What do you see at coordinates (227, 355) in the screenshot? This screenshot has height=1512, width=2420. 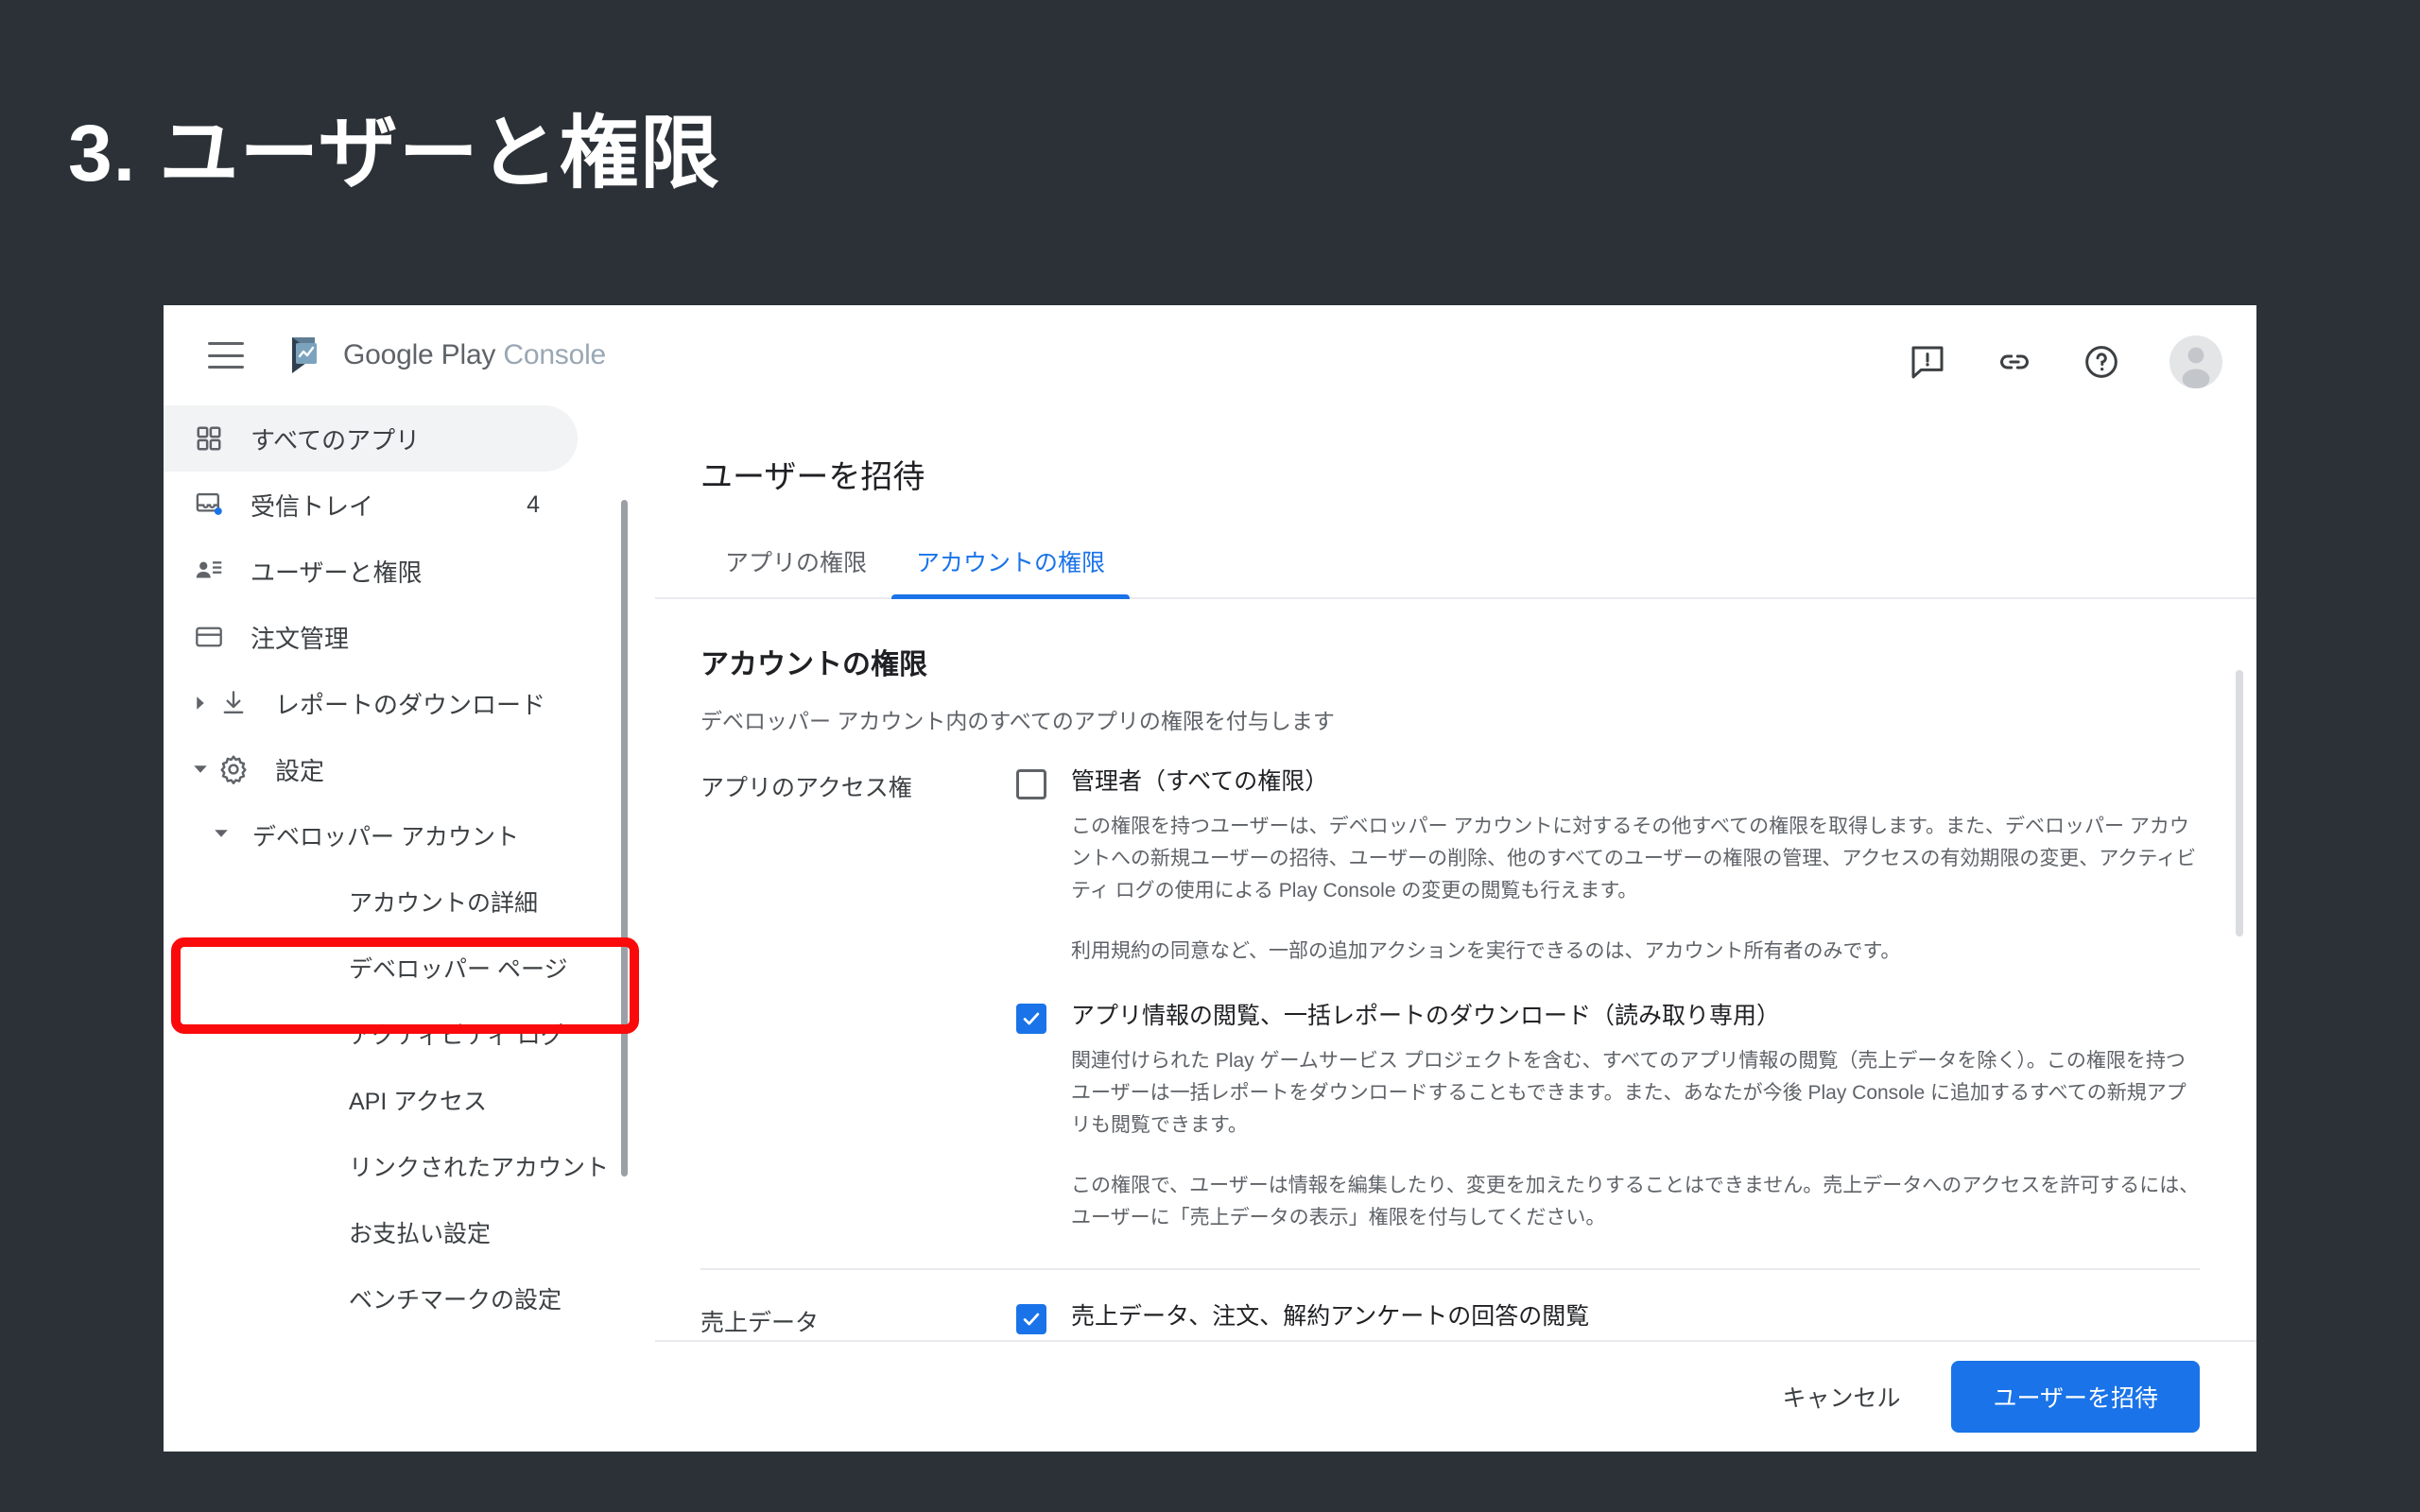 I see `hamburger-menu-icon` at bounding box center [227, 355].